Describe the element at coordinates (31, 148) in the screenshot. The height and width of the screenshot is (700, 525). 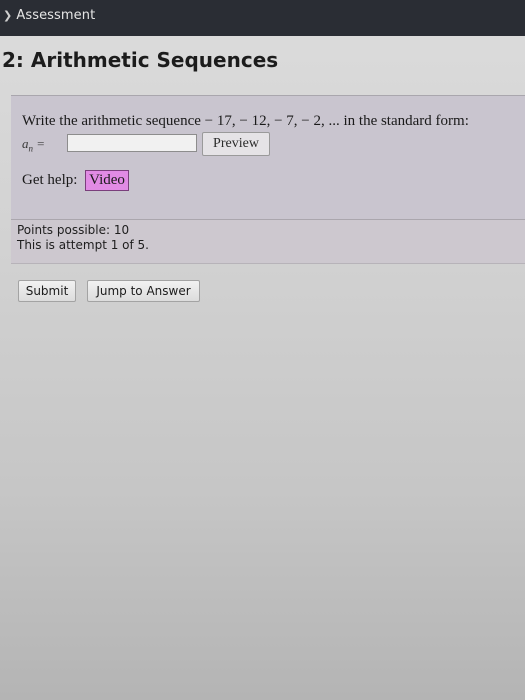
I see `answer-subscript: n` at that location.